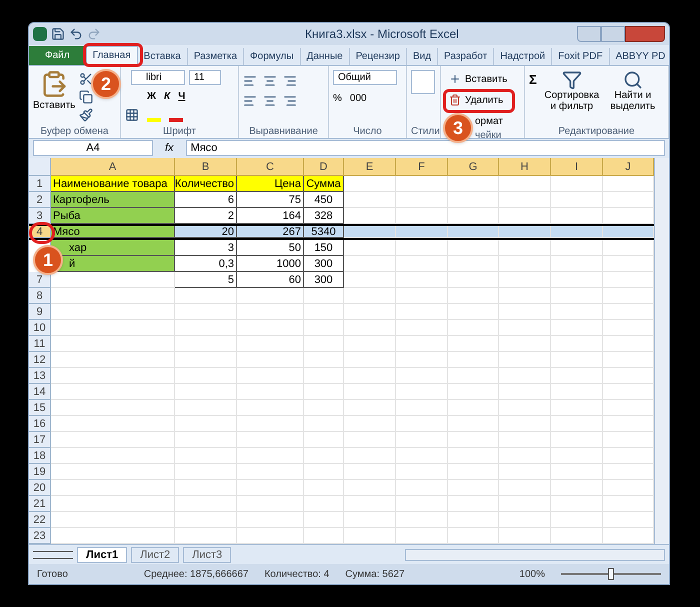 This screenshot has height=607, width=700. I want to click on row-header: 11, so click(40, 344).